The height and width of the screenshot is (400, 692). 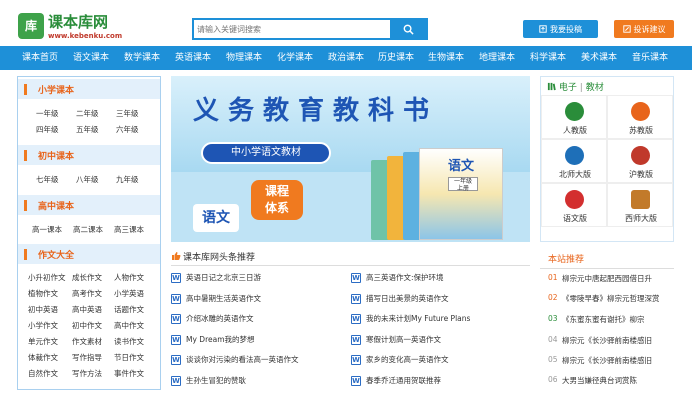 What do you see at coordinates (650, 58) in the screenshot?
I see `nav-item-music: 音乐课本` at bounding box center [650, 58].